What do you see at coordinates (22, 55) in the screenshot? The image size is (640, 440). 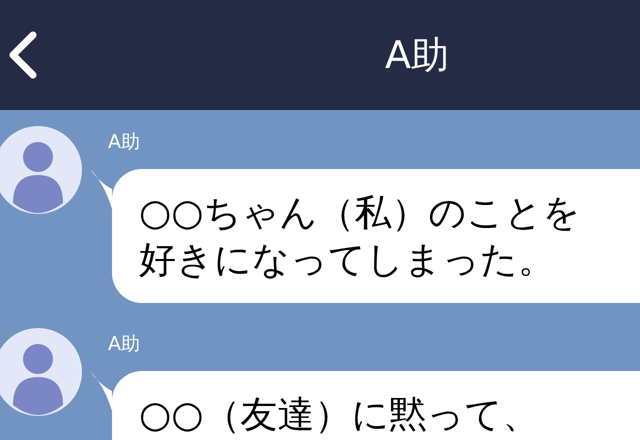 I see `back-icon` at bounding box center [22, 55].